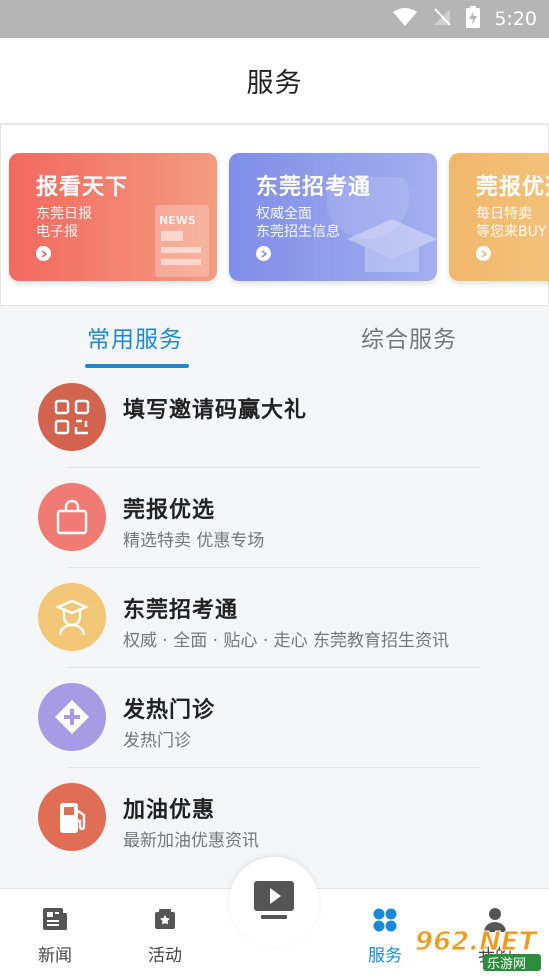  Describe the element at coordinates (512, 223) in the screenshot. I see `banner-subtitle: 每日特卖 等您来BUY` at that location.